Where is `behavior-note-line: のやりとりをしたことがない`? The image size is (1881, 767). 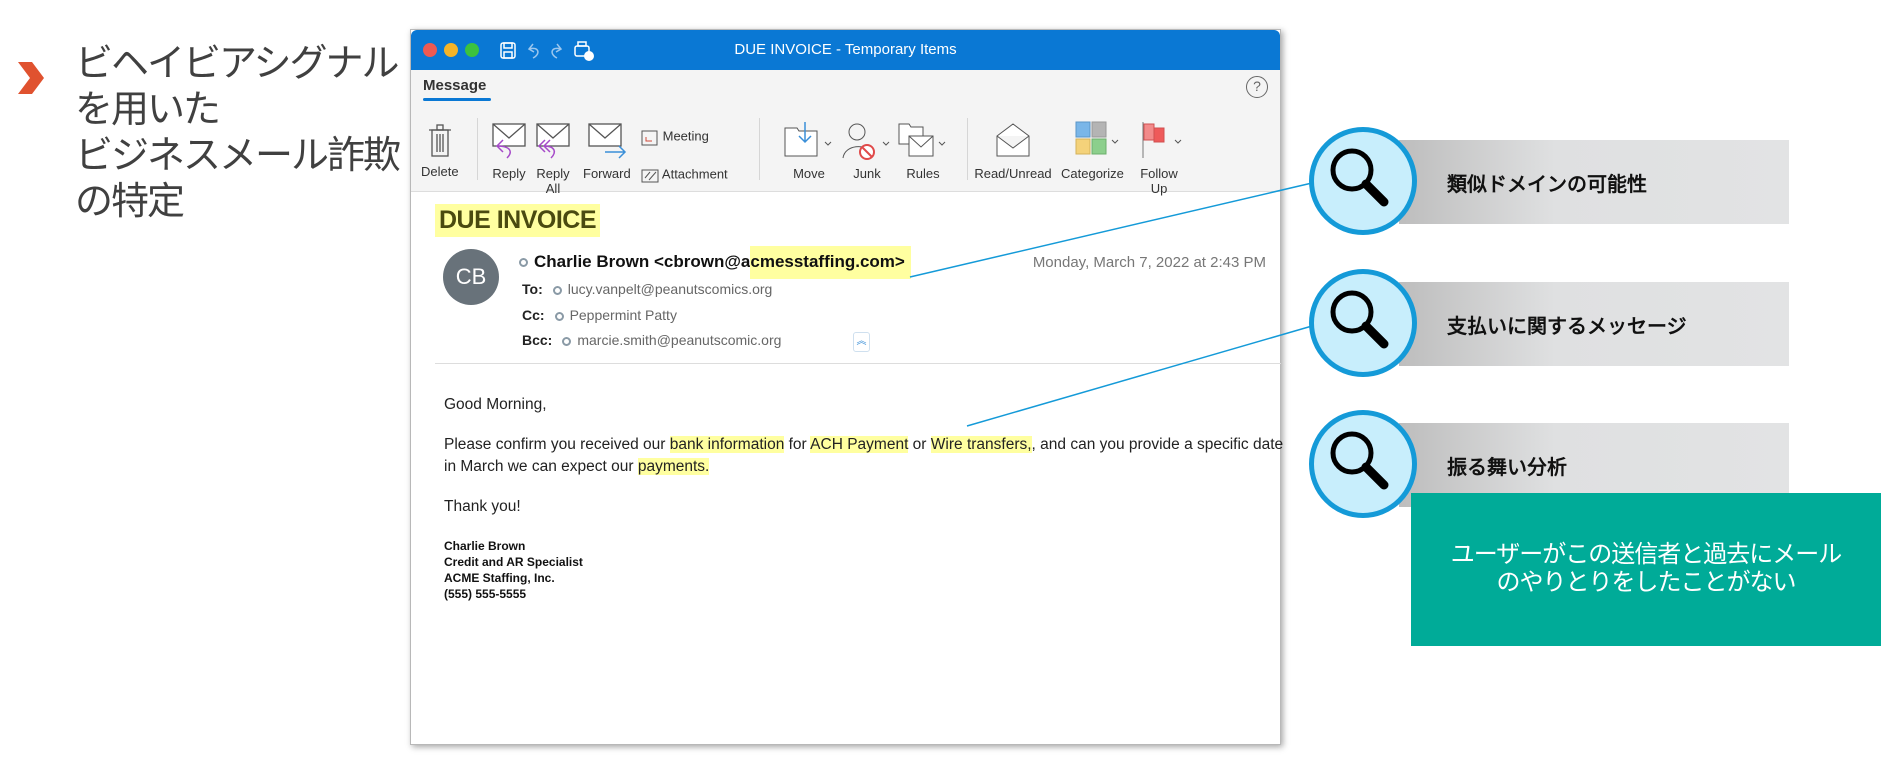 behavior-note-line: のやりとりをしたことがない is located at coordinates (1646, 582).